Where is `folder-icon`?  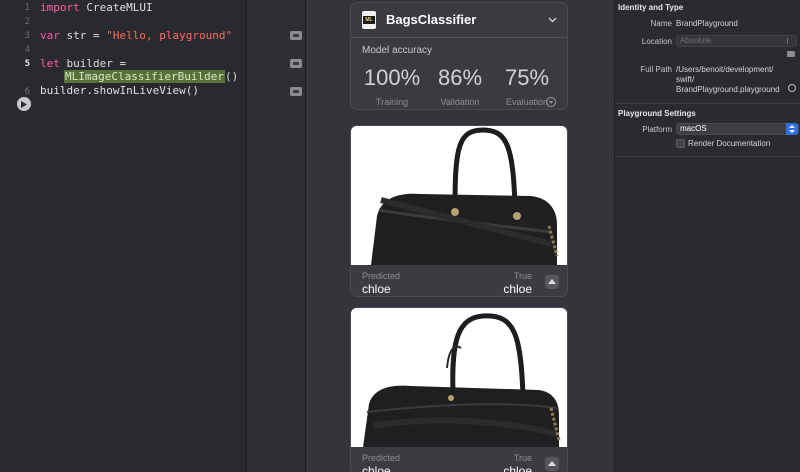
folder-icon is located at coordinates (791, 54).